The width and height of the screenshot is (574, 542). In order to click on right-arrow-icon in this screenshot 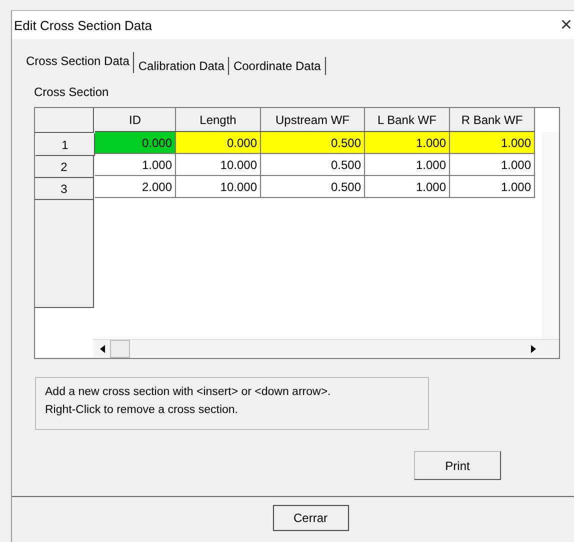, I will do `click(533, 349)`.